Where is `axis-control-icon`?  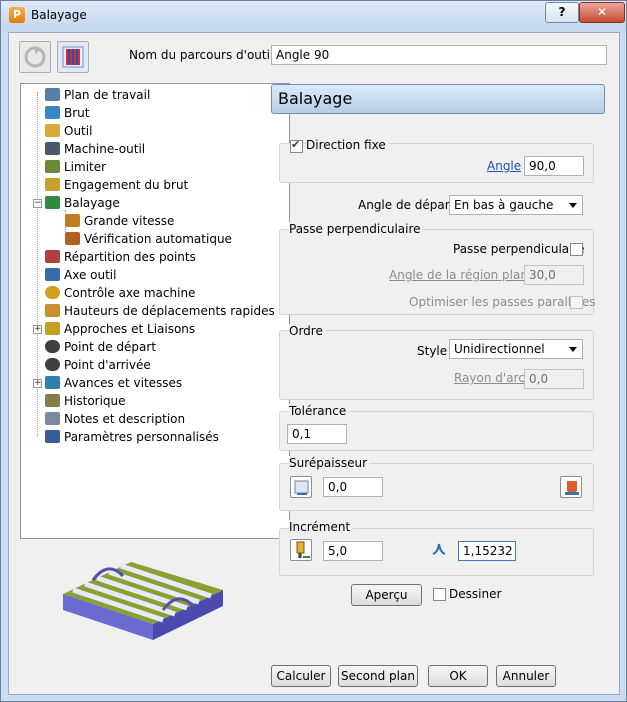 axis-control-icon is located at coordinates (52, 292).